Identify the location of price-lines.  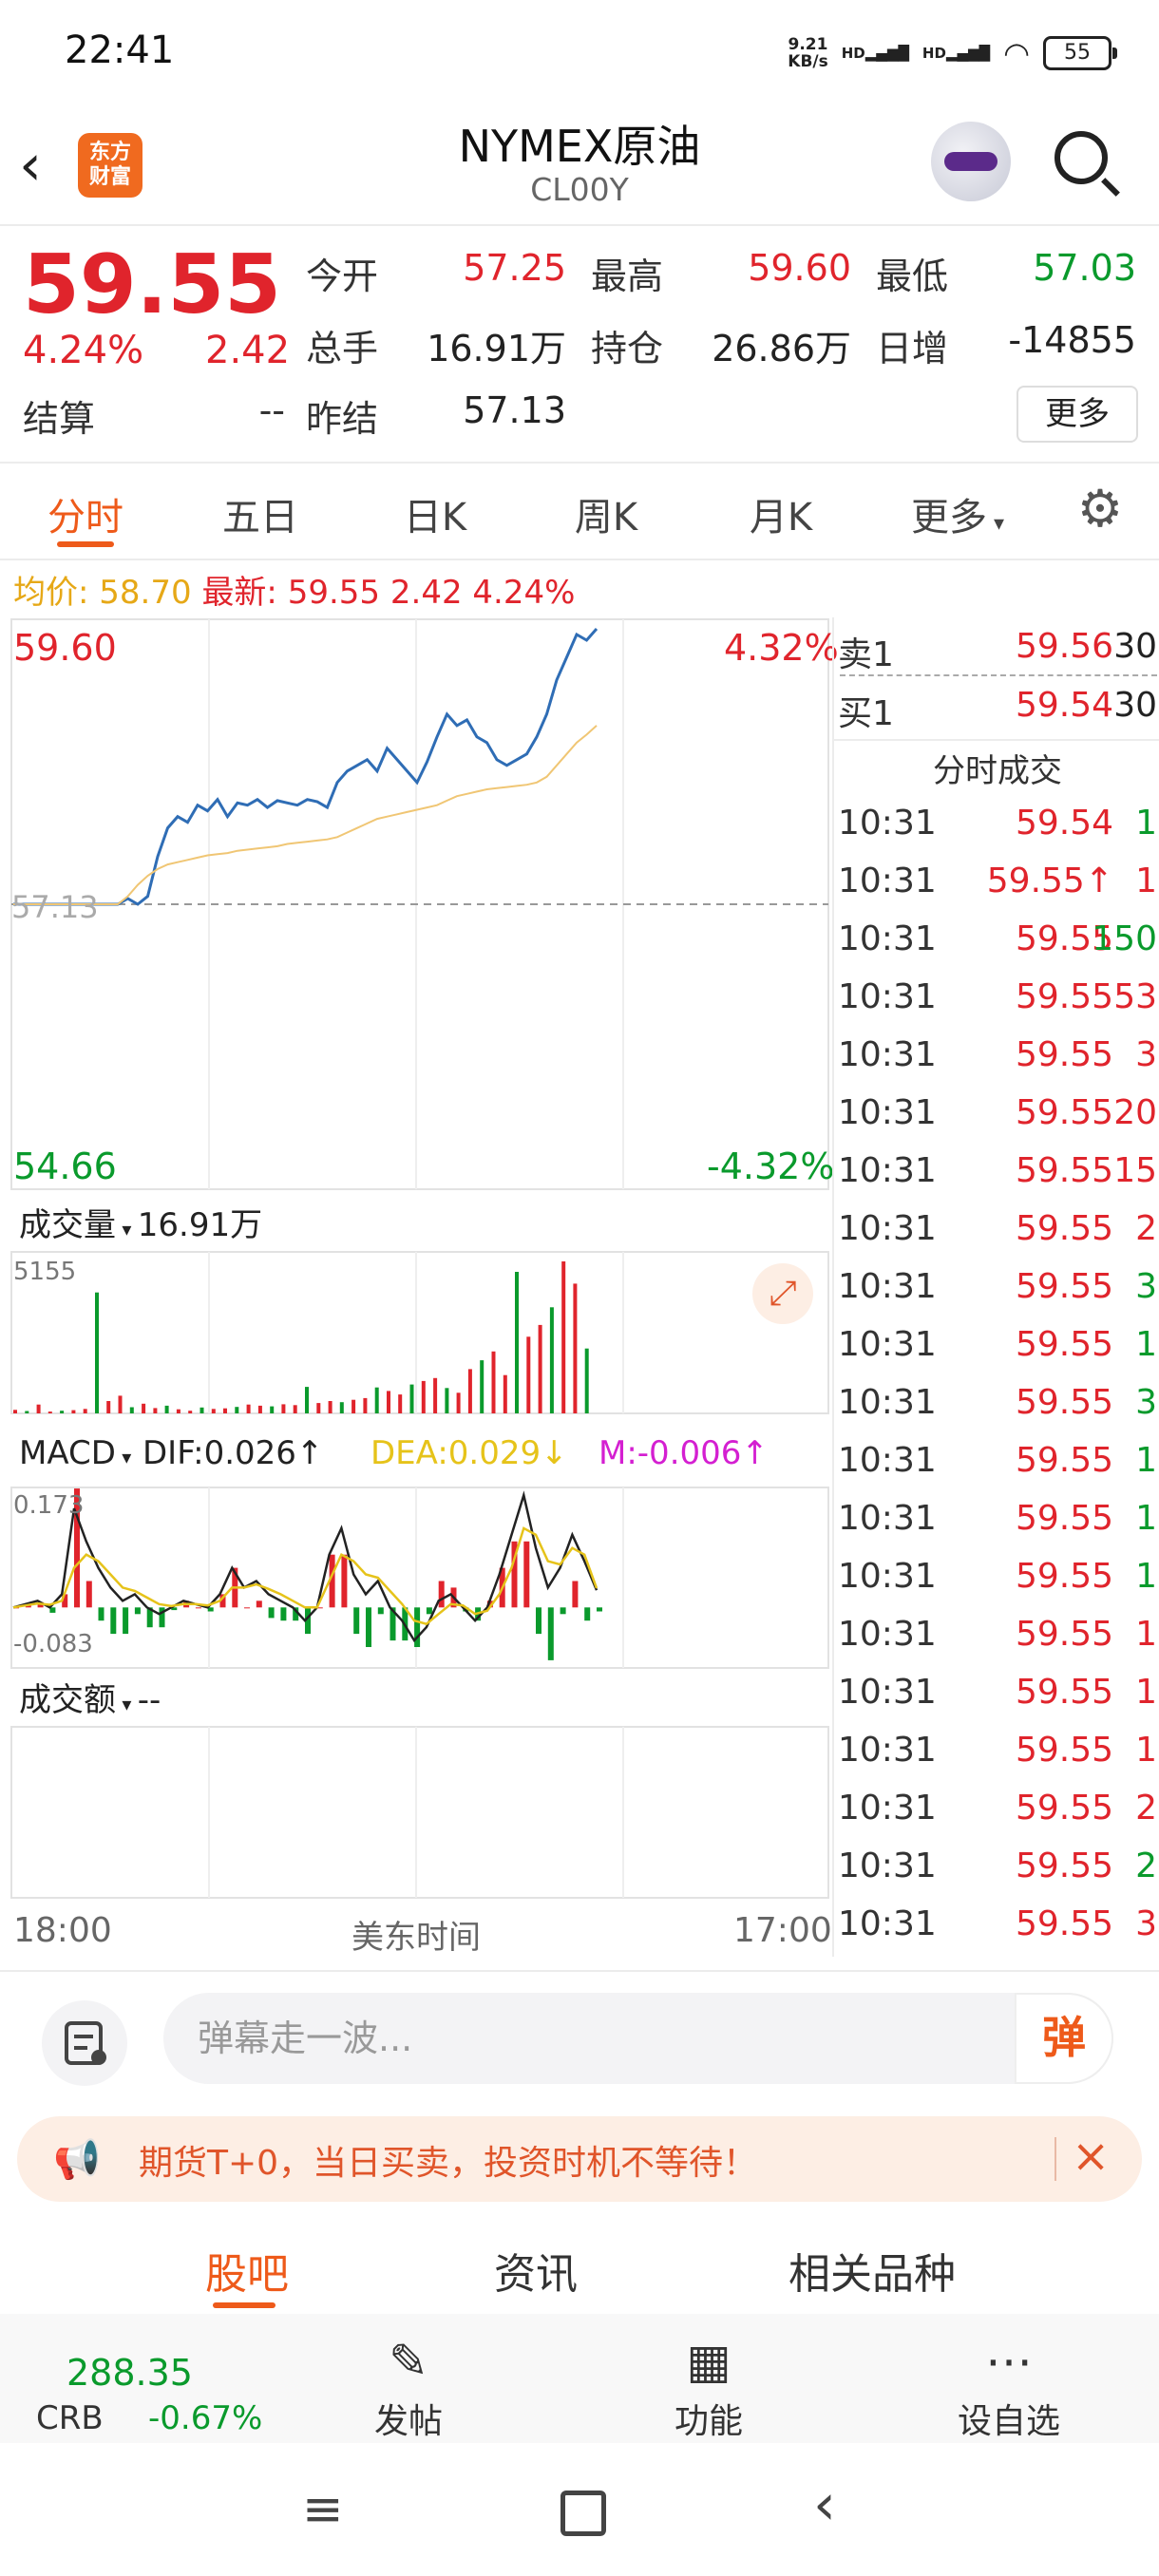
(305, 767).